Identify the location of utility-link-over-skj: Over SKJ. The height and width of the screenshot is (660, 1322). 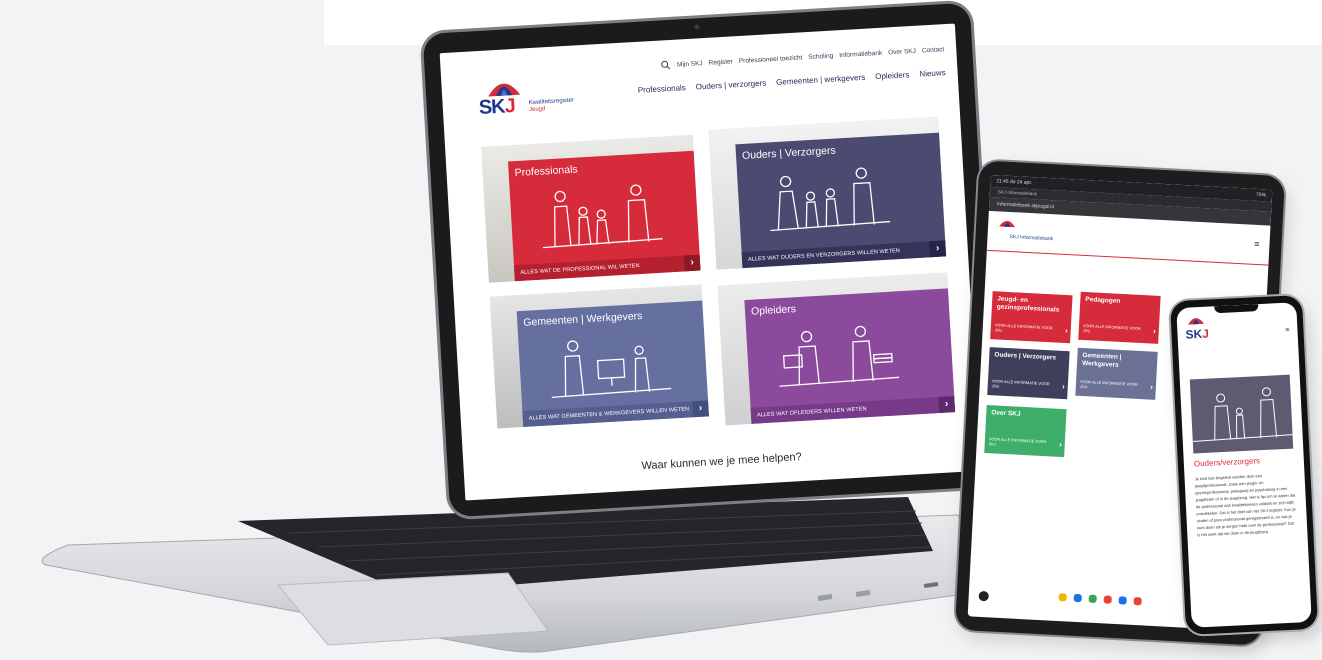
(902, 51).